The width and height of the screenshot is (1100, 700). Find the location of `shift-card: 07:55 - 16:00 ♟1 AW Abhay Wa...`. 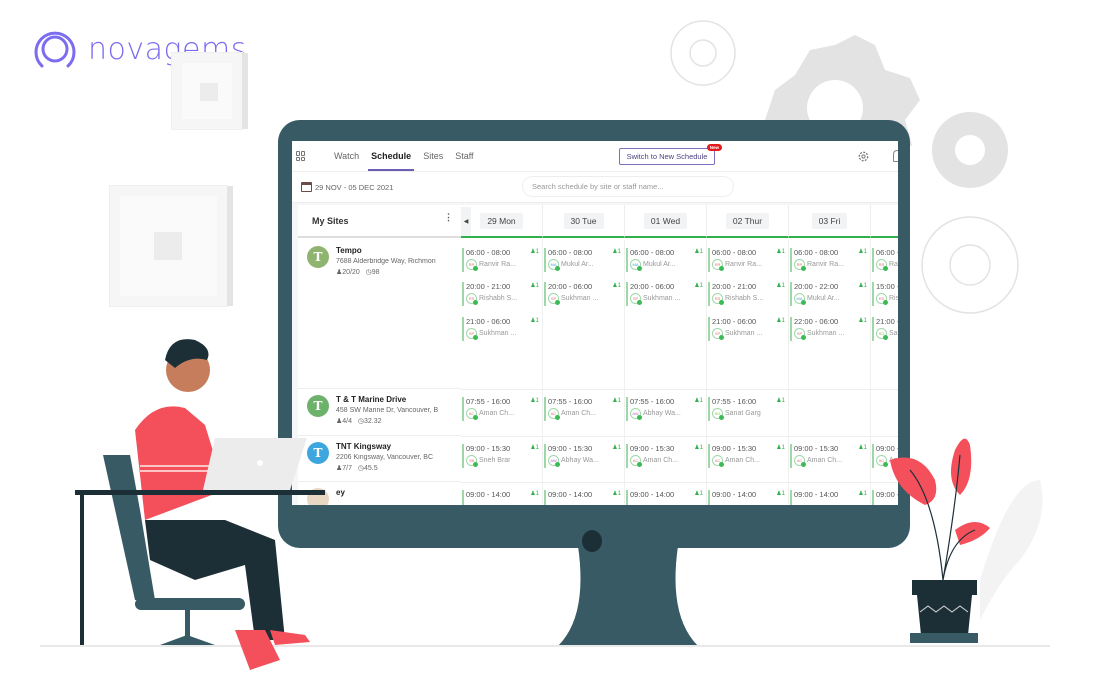

shift-card: 07:55 - 16:00 ♟1 AW Abhay Wa... is located at coordinates (666, 409).